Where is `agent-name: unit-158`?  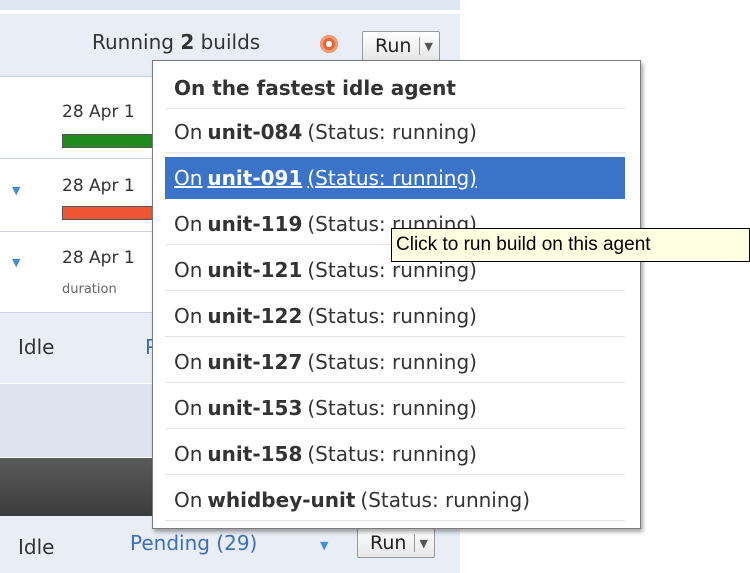 agent-name: unit-158 is located at coordinates (255, 453).